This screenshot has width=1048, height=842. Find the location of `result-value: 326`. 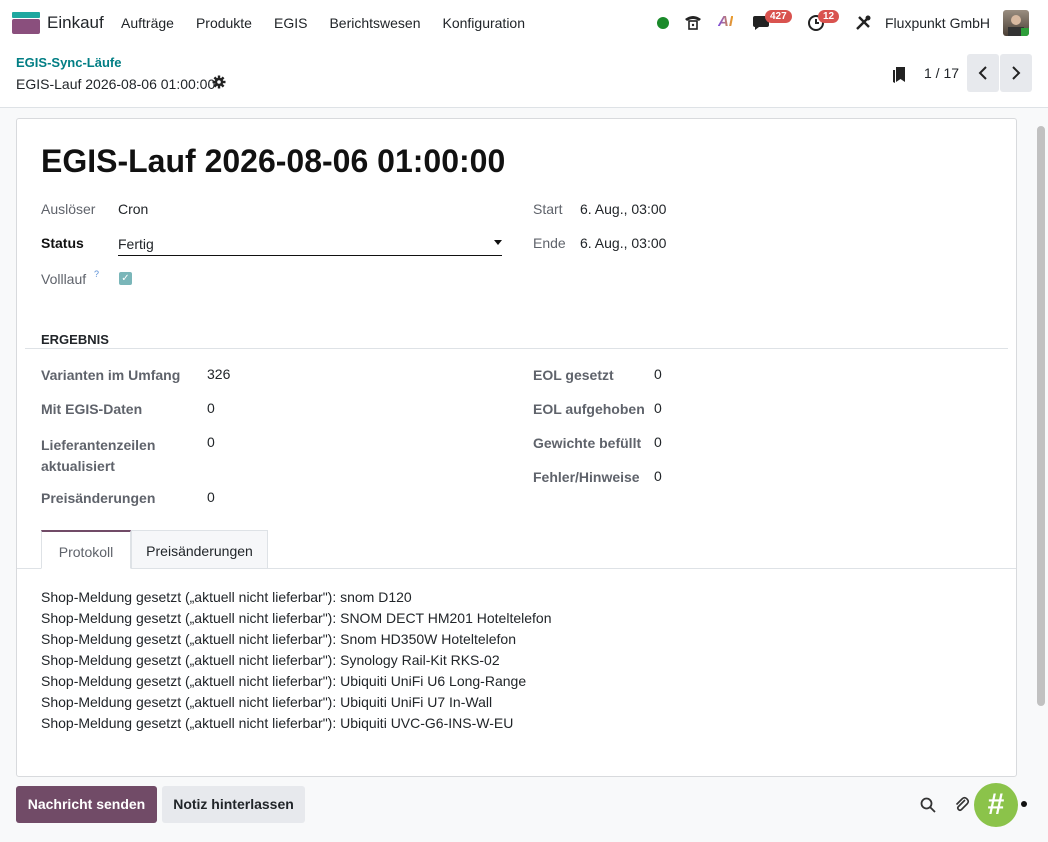

result-value: 326 is located at coordinates (219, 374).